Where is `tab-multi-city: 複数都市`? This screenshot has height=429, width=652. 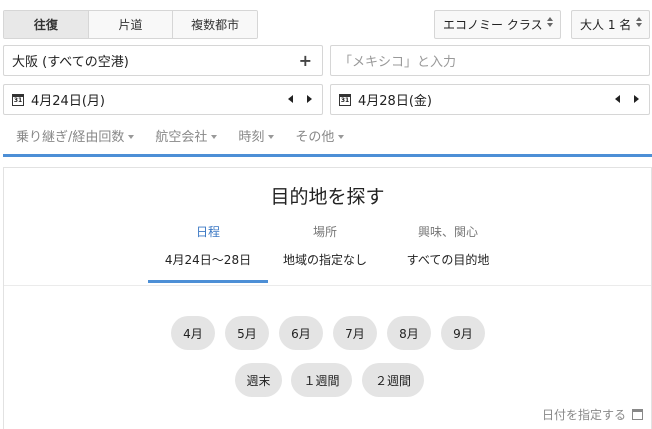 tab-multi-city: 複数都市 is located at coordinates (215, 24).